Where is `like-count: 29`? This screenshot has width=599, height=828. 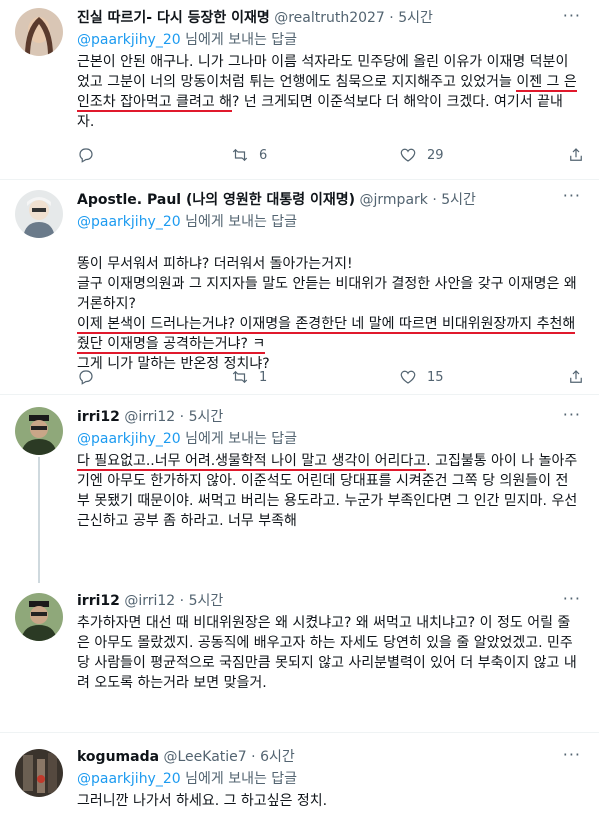 like-count: 29 is located at coordinates (435, 155).